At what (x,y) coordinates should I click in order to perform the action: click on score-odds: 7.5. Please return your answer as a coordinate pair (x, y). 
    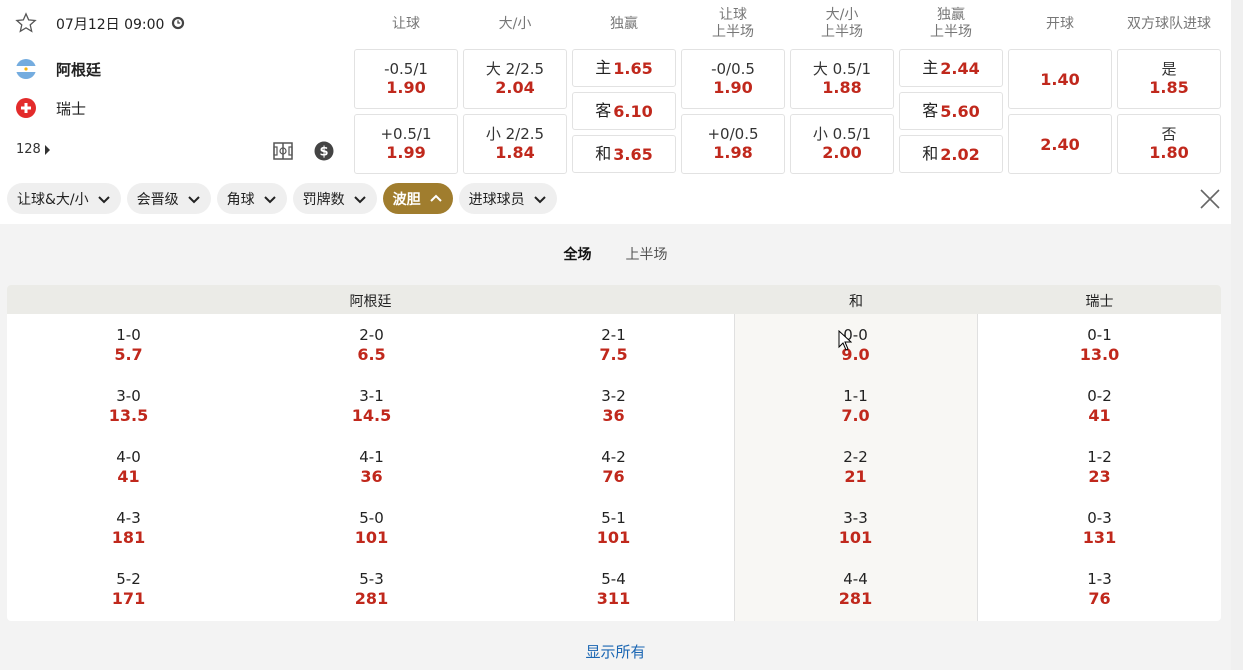
    Looking at the image, I should click on (613, 354).